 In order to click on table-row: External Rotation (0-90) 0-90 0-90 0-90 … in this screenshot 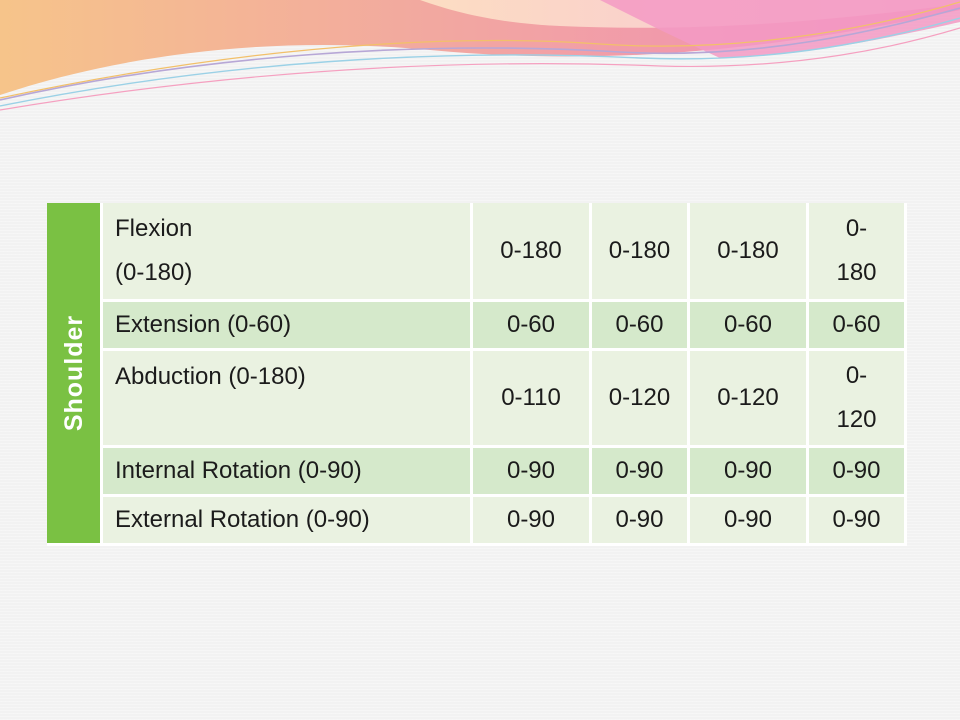, I will do `click(477, 520)`.